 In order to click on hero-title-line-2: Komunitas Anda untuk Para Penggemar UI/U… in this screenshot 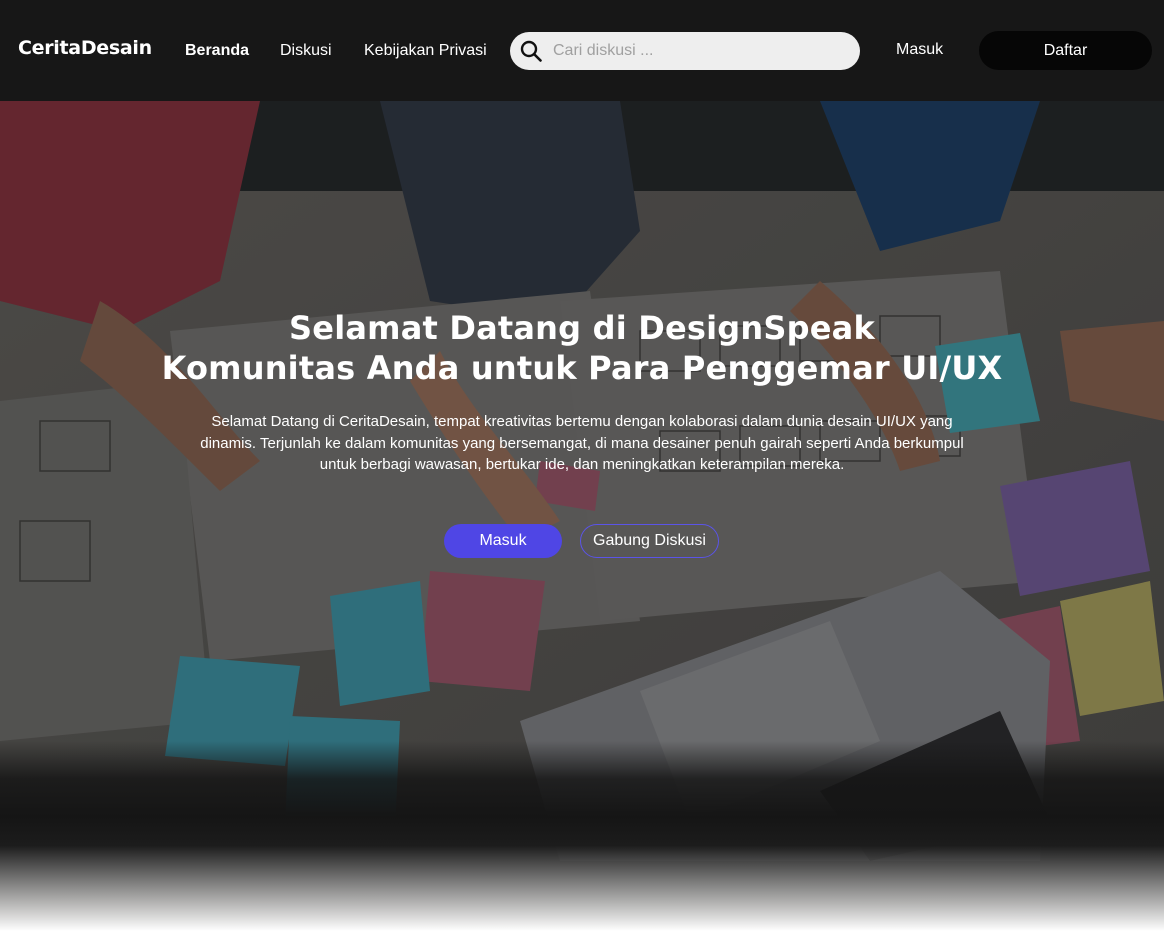, I will do `click(582, 368)`.